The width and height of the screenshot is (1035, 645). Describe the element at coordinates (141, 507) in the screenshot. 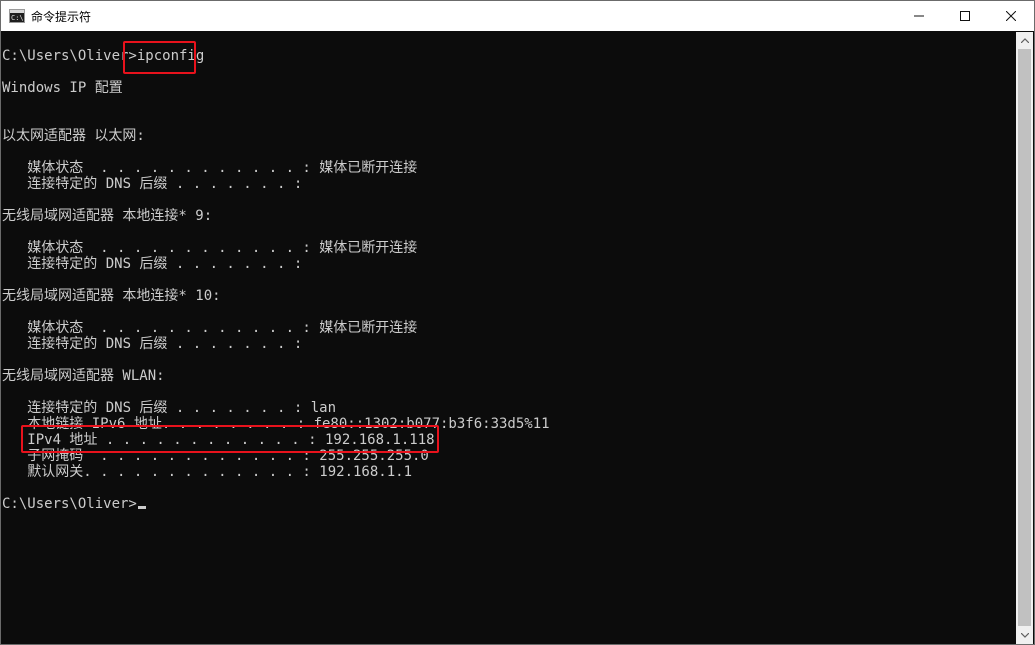

I see `text-cursor` at that location.